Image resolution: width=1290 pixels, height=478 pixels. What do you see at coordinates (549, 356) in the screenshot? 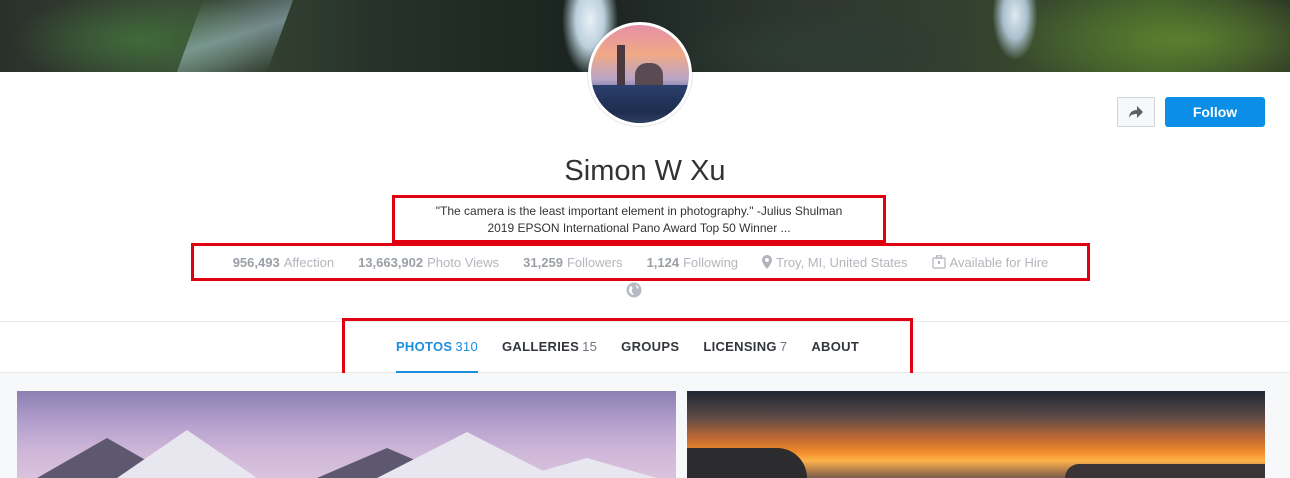
I see `tab-galleries: GALLERIES 15` at bounding box center [549, 356].